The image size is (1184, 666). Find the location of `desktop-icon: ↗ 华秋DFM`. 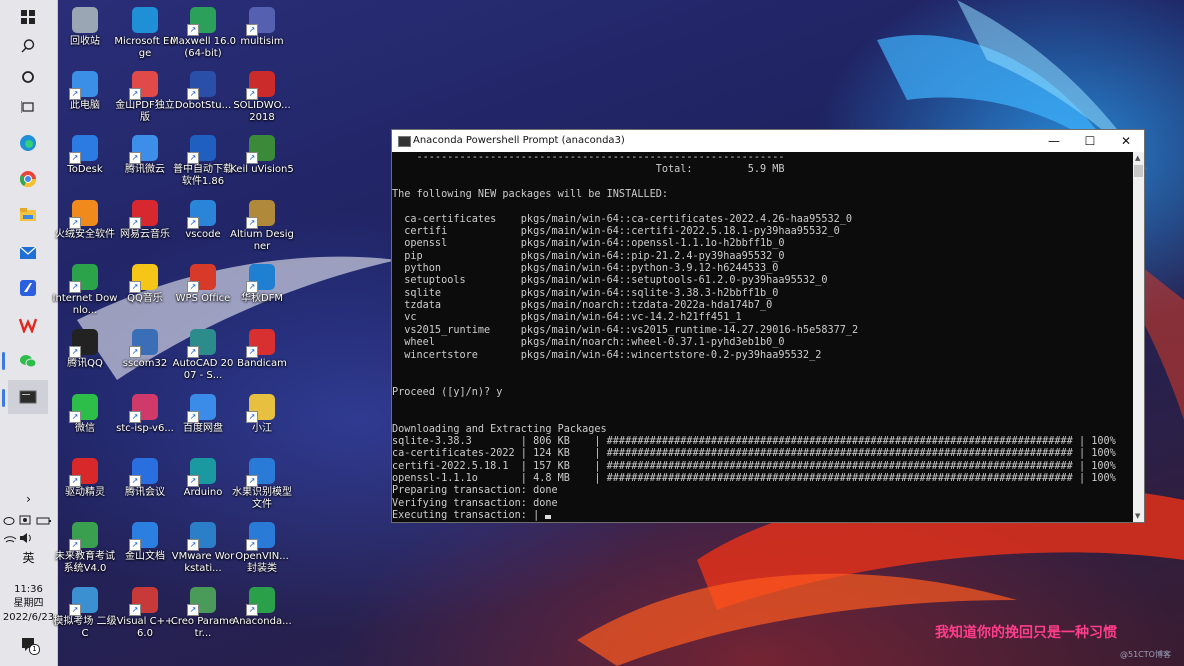

desktop-icon: ↗ 华秋DFM is located at coordinates (262, 290).